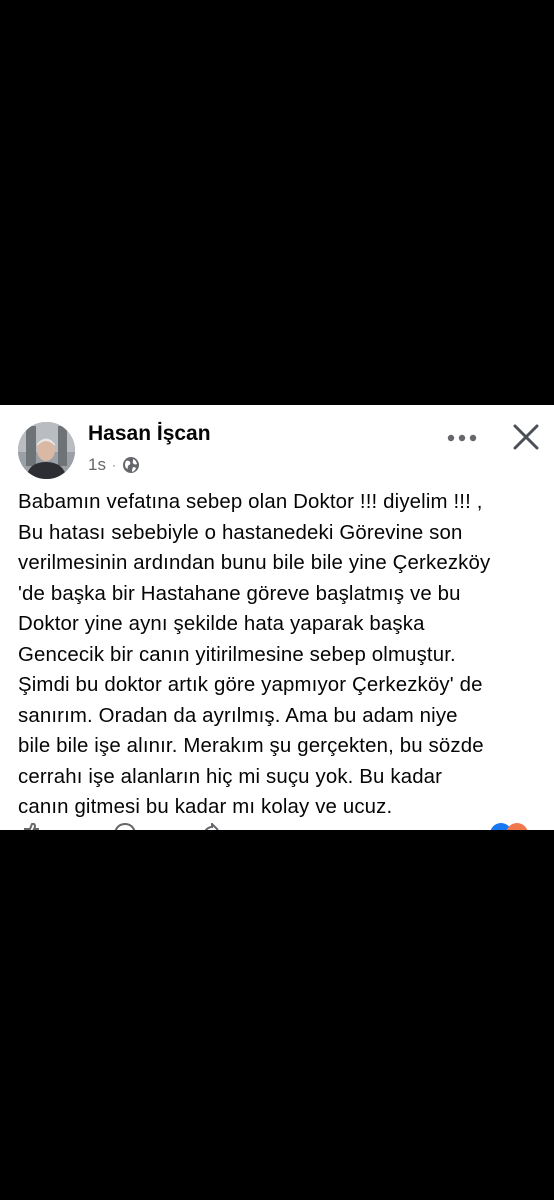  Describe the element at coordinates (32, 826) in the screenshot. I see `like-icon` at that location.